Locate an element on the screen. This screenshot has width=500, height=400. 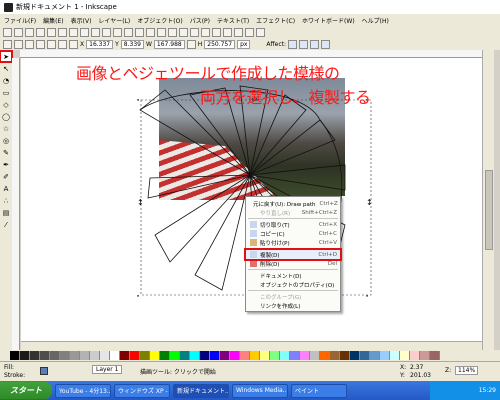
scale-handle-br: ⬞ is located at coordinates (367, 296).